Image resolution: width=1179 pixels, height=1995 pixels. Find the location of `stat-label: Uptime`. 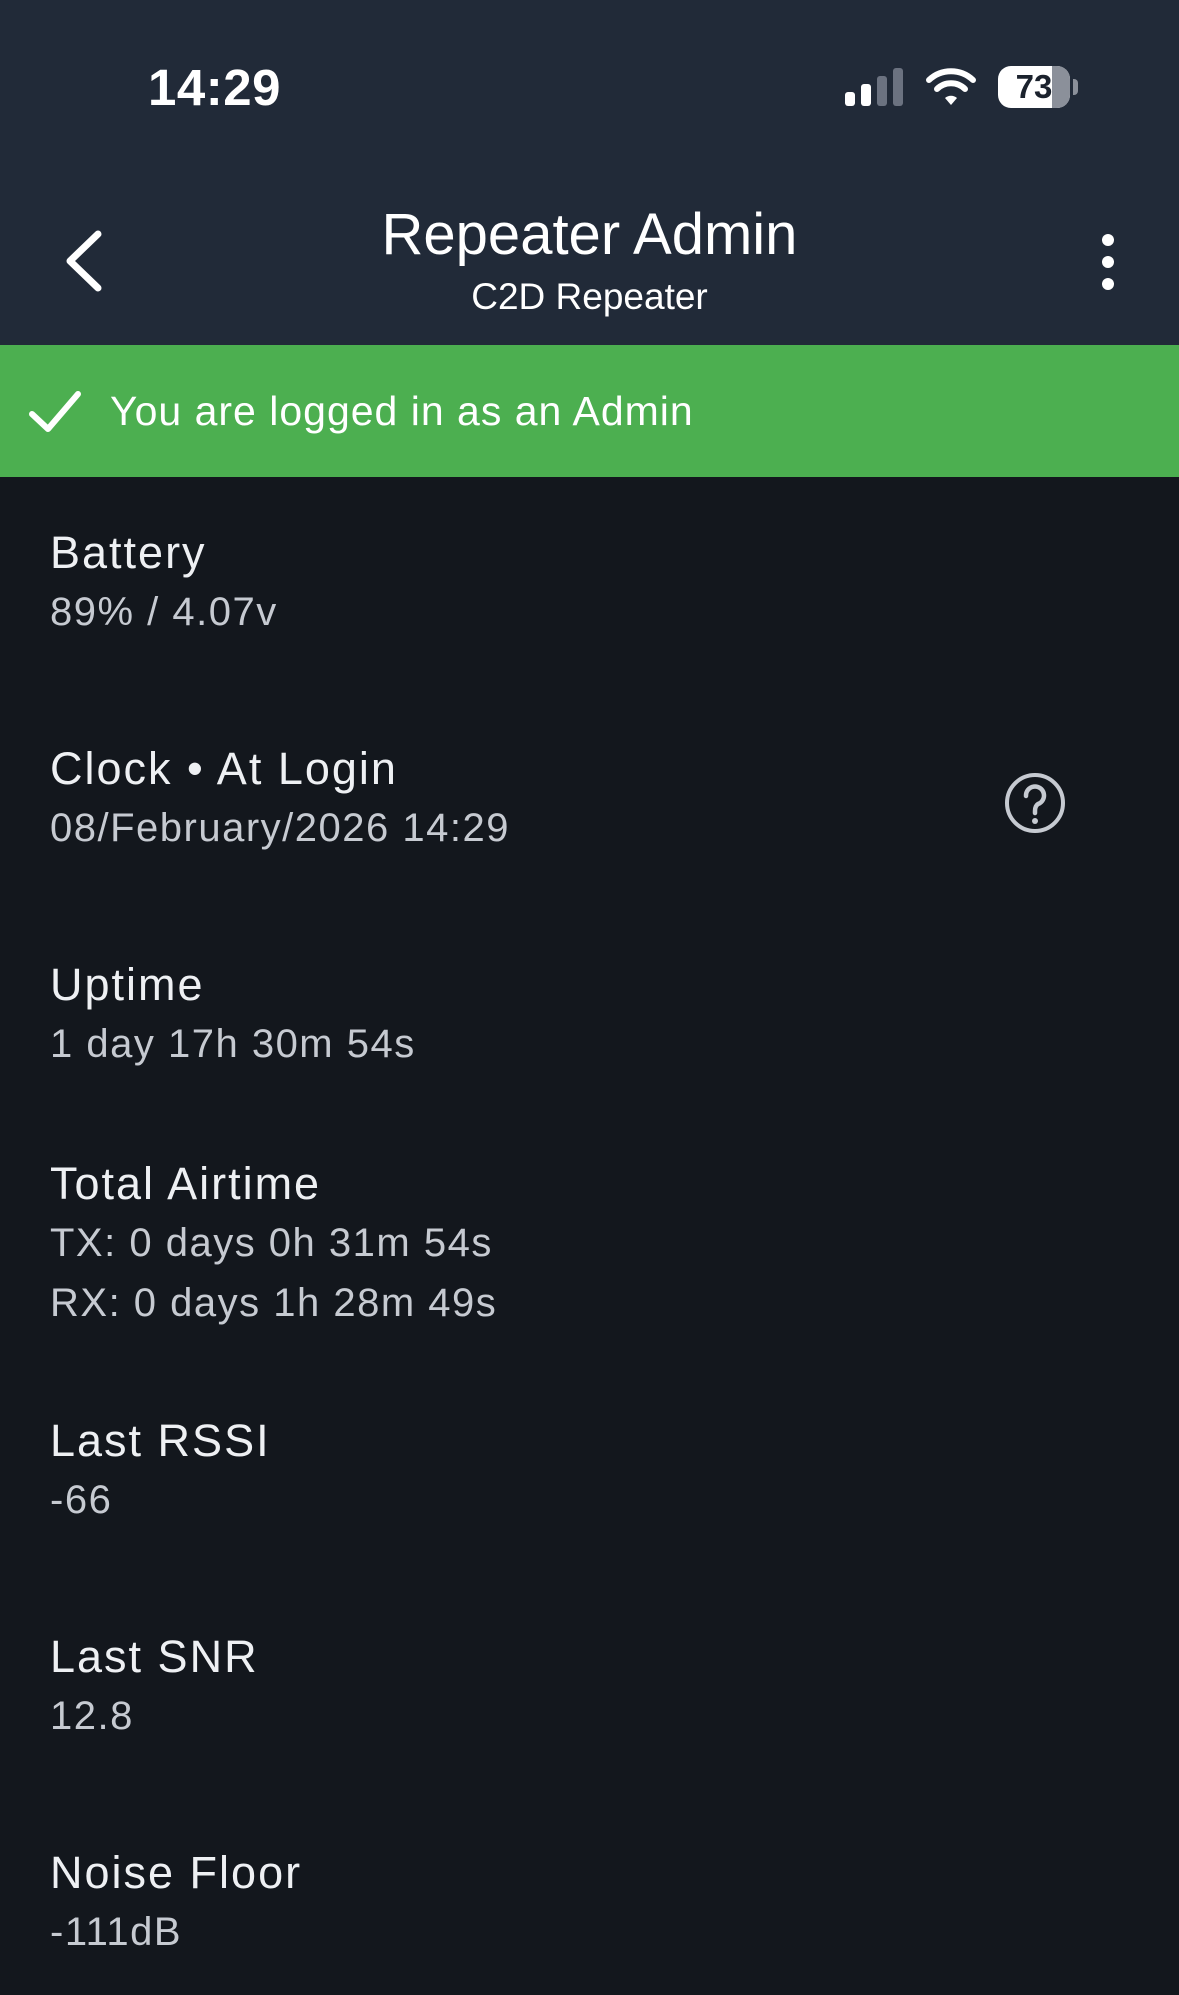

stat-label: Uptime is located at coordinates (127, 984).